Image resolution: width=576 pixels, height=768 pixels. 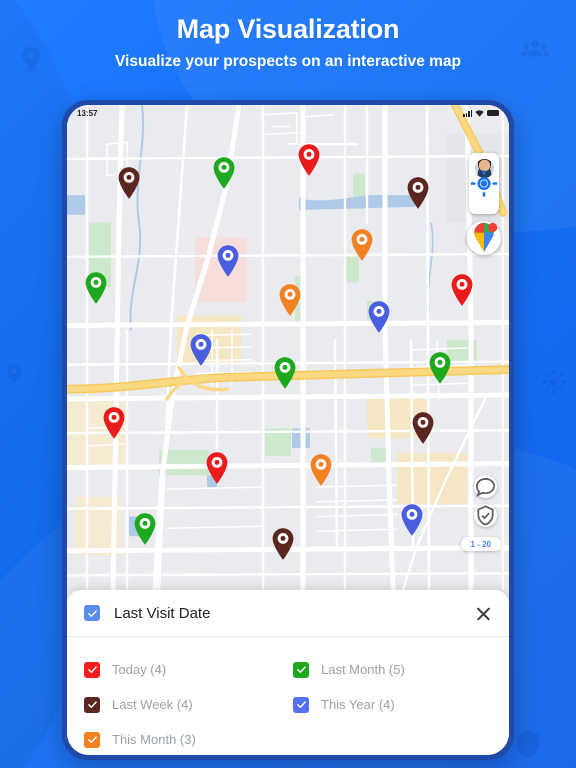 I want to click on checkbox-today, so click(x=92, y=669).